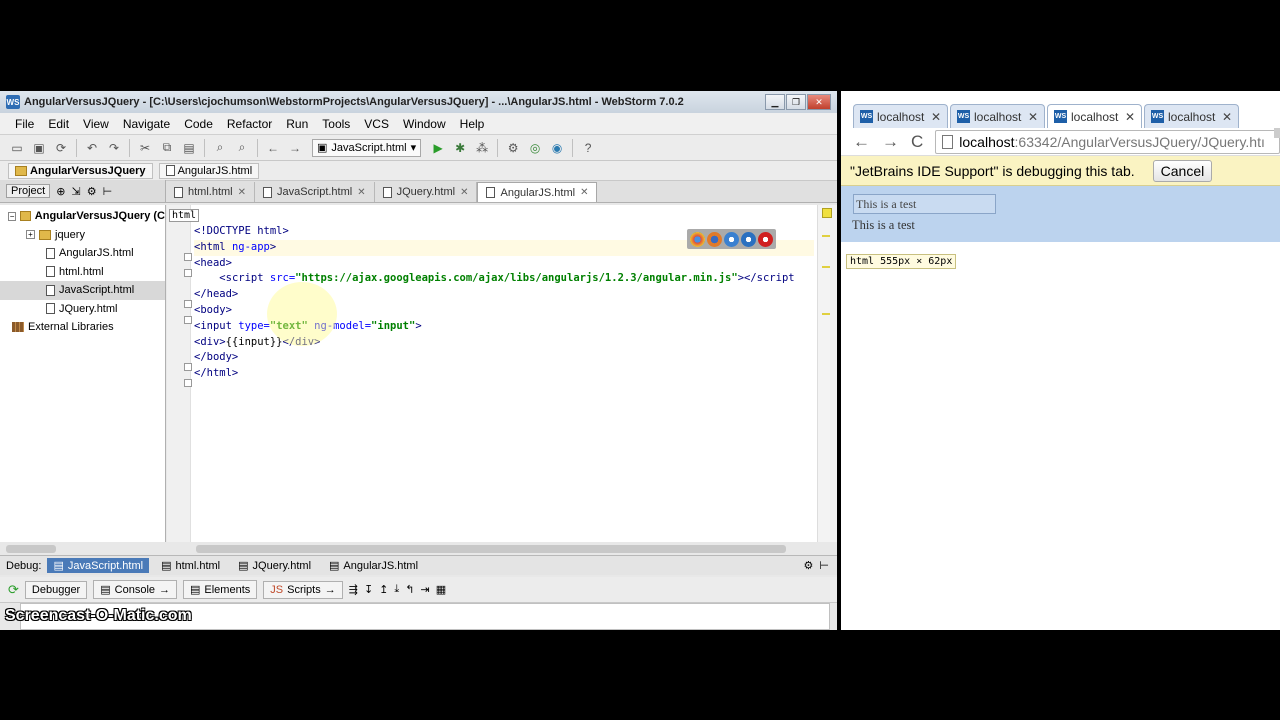 This screenshot has width=1280, height=720. What do you see at coordinates (537, 192) in the screenshot?
I see `tab-file: AngularJS.html ✕` at bounding box center [537, 192].